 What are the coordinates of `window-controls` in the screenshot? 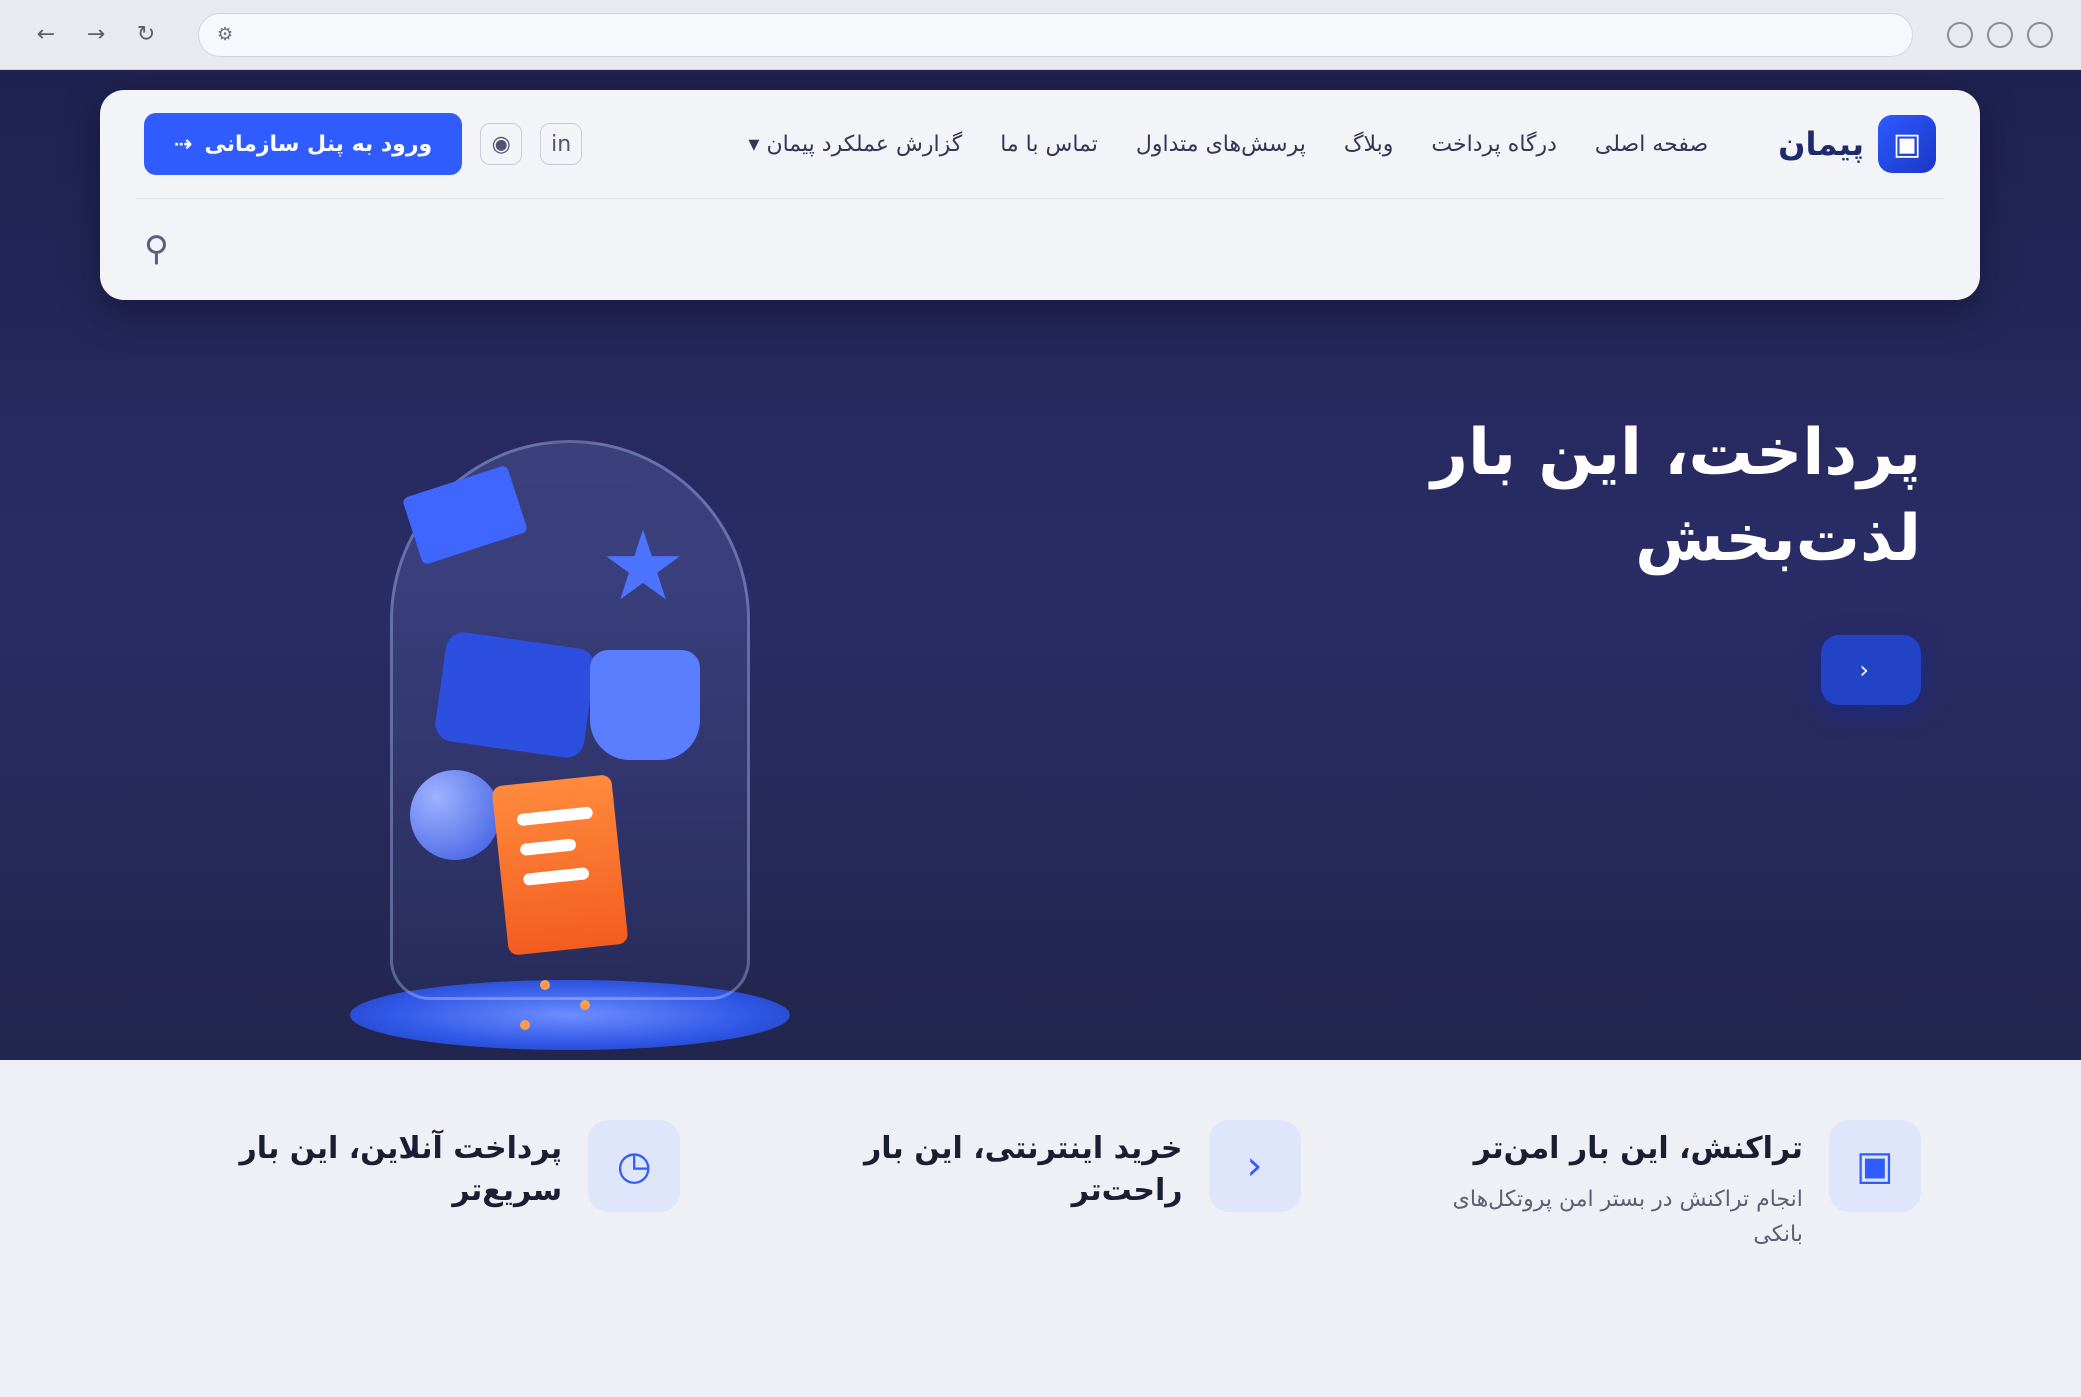 It's located at (2000, 34).